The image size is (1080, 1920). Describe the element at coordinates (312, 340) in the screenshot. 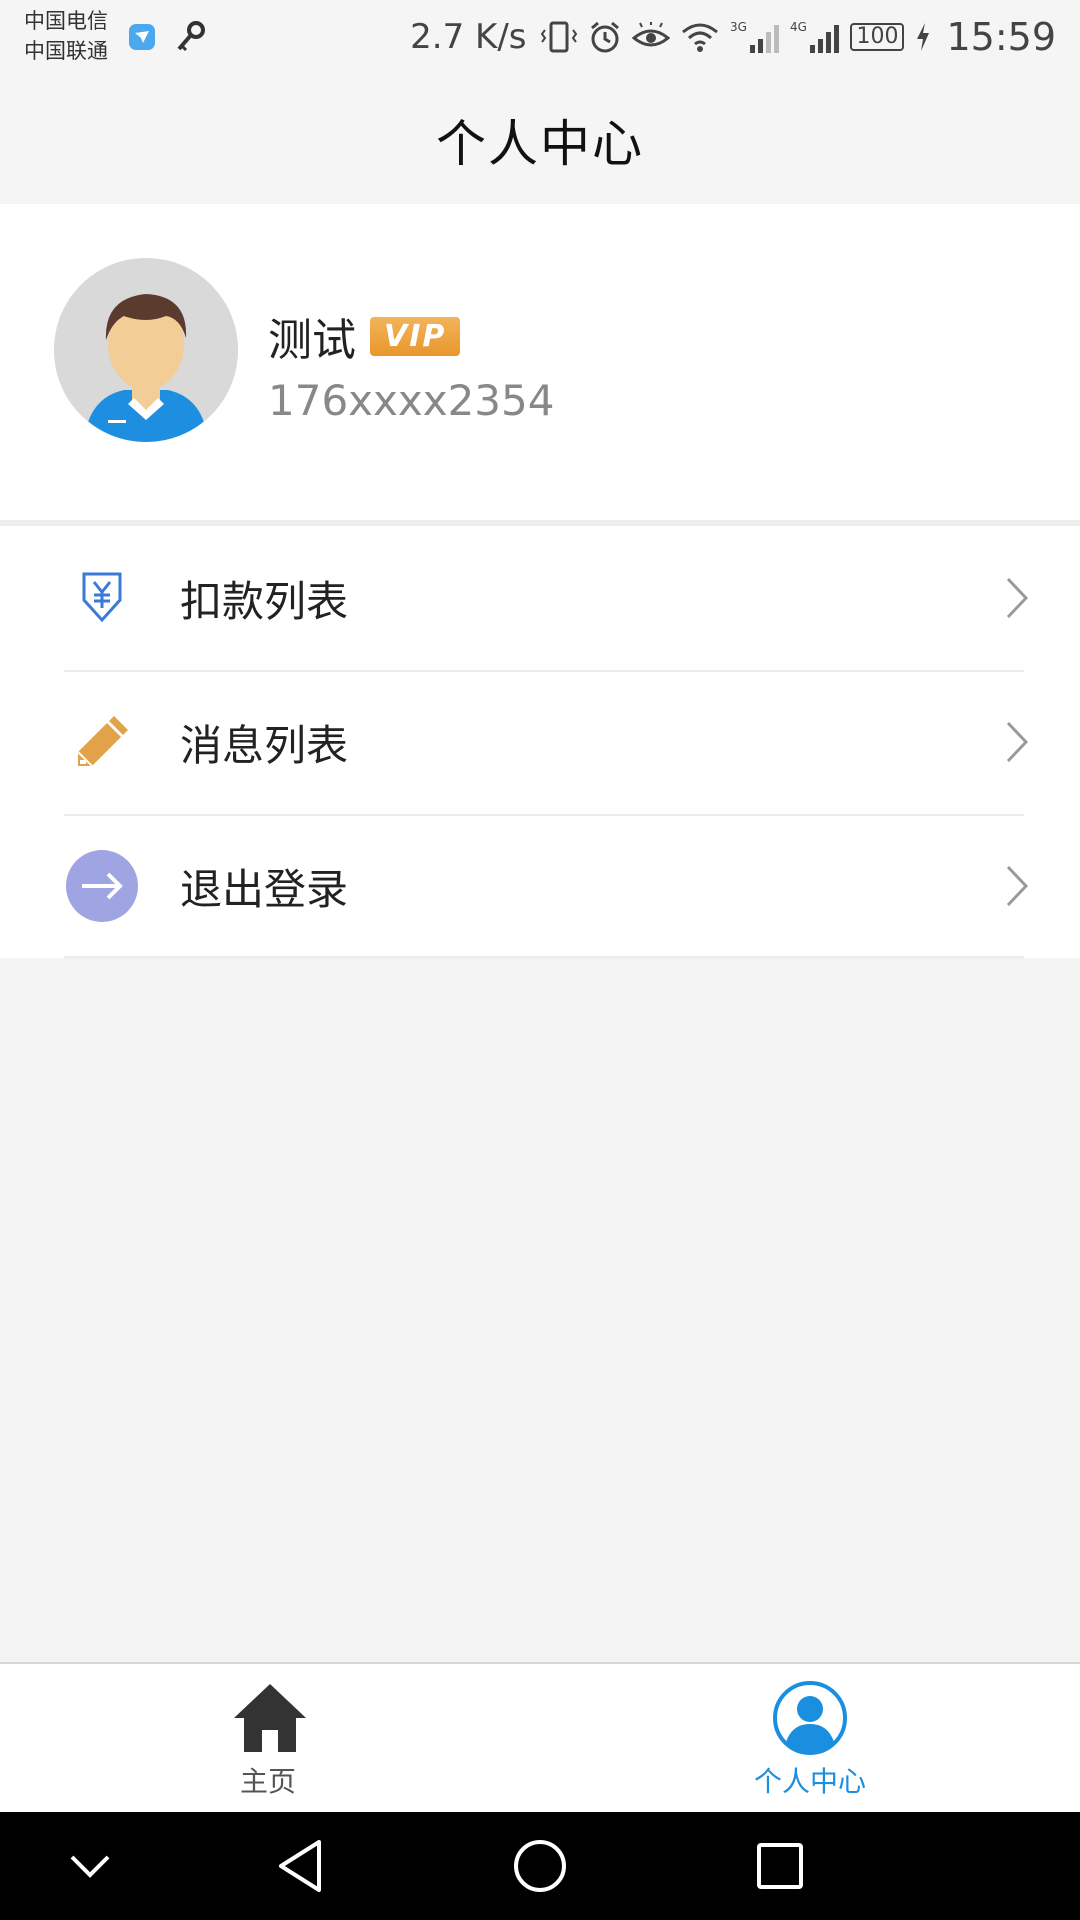

I see `user-name: 测试` at that location.